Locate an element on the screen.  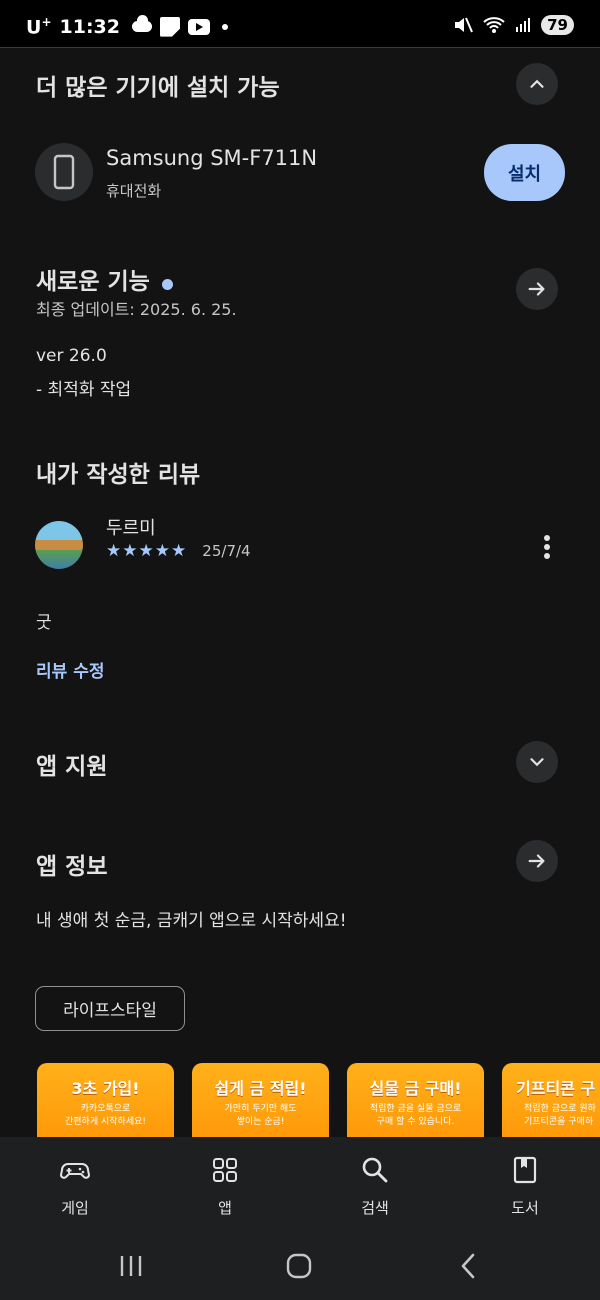
app-support-title: 앱 지원 is located at coordinates (72, 767).